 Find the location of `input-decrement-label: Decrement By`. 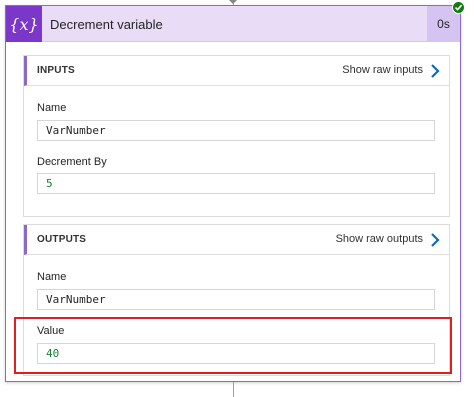

input-decrement-label: Decrement By is located at coordinates (72, 162).